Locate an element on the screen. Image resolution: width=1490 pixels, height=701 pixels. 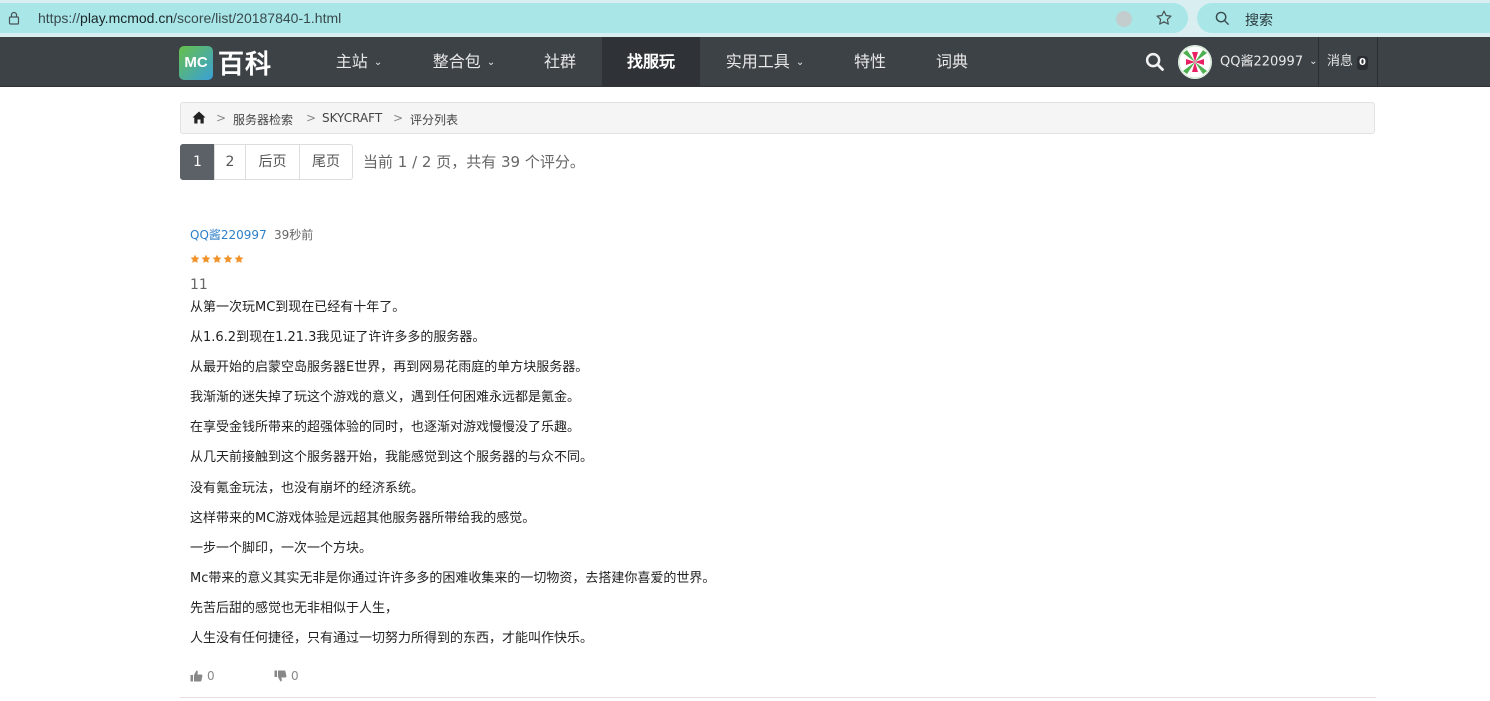
nav-item-label: 社群 is located at coordinates (559, 61).